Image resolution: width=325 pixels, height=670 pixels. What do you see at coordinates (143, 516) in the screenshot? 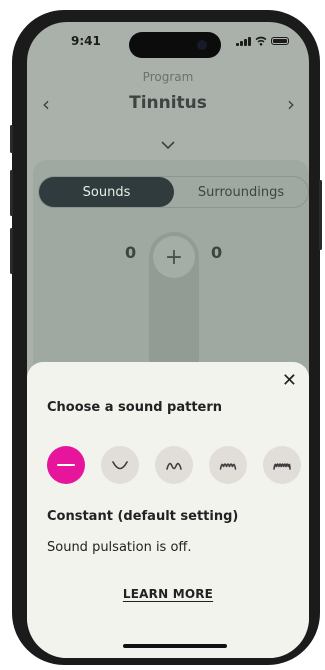
I see `selected-pattern-name: Constant (default setting)` at bounding box center [143, 516].